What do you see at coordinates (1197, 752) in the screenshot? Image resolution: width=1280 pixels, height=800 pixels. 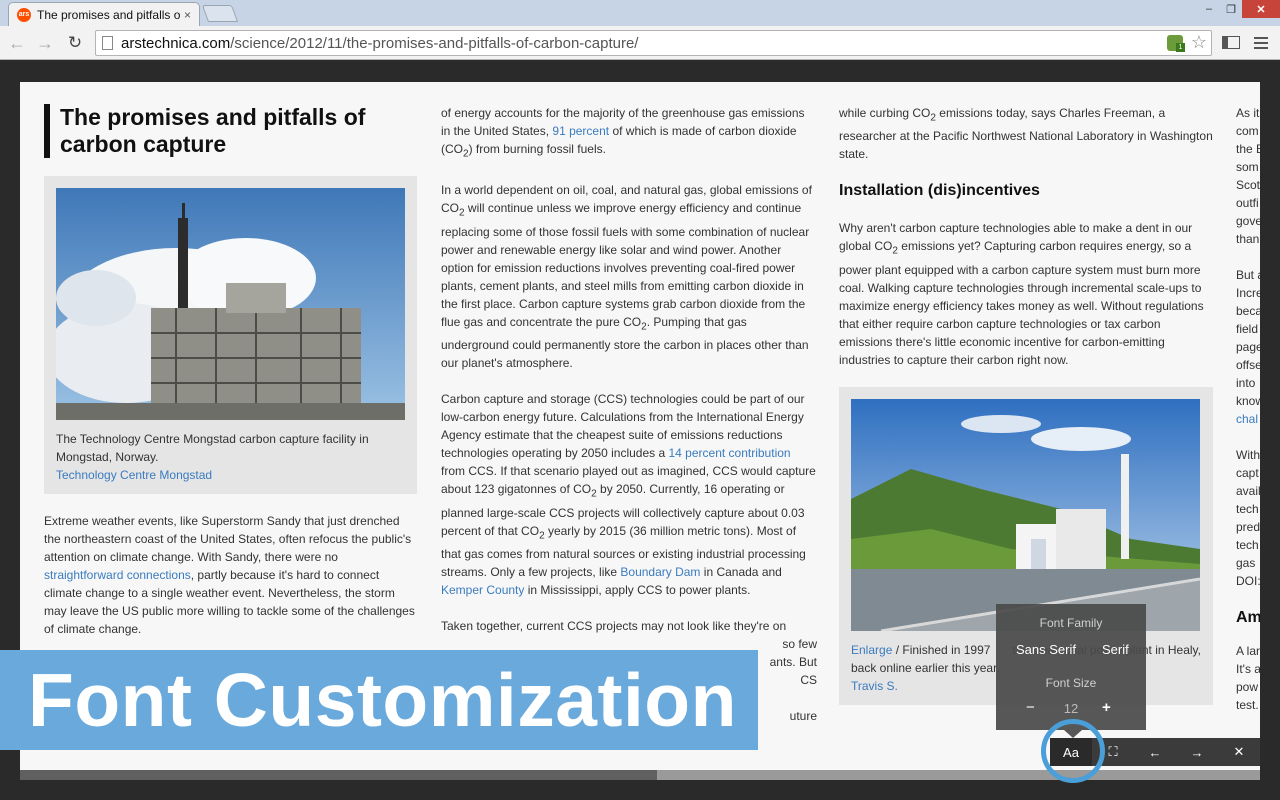 I see `next-page-icon: →` at bounding box center [1197, 752].